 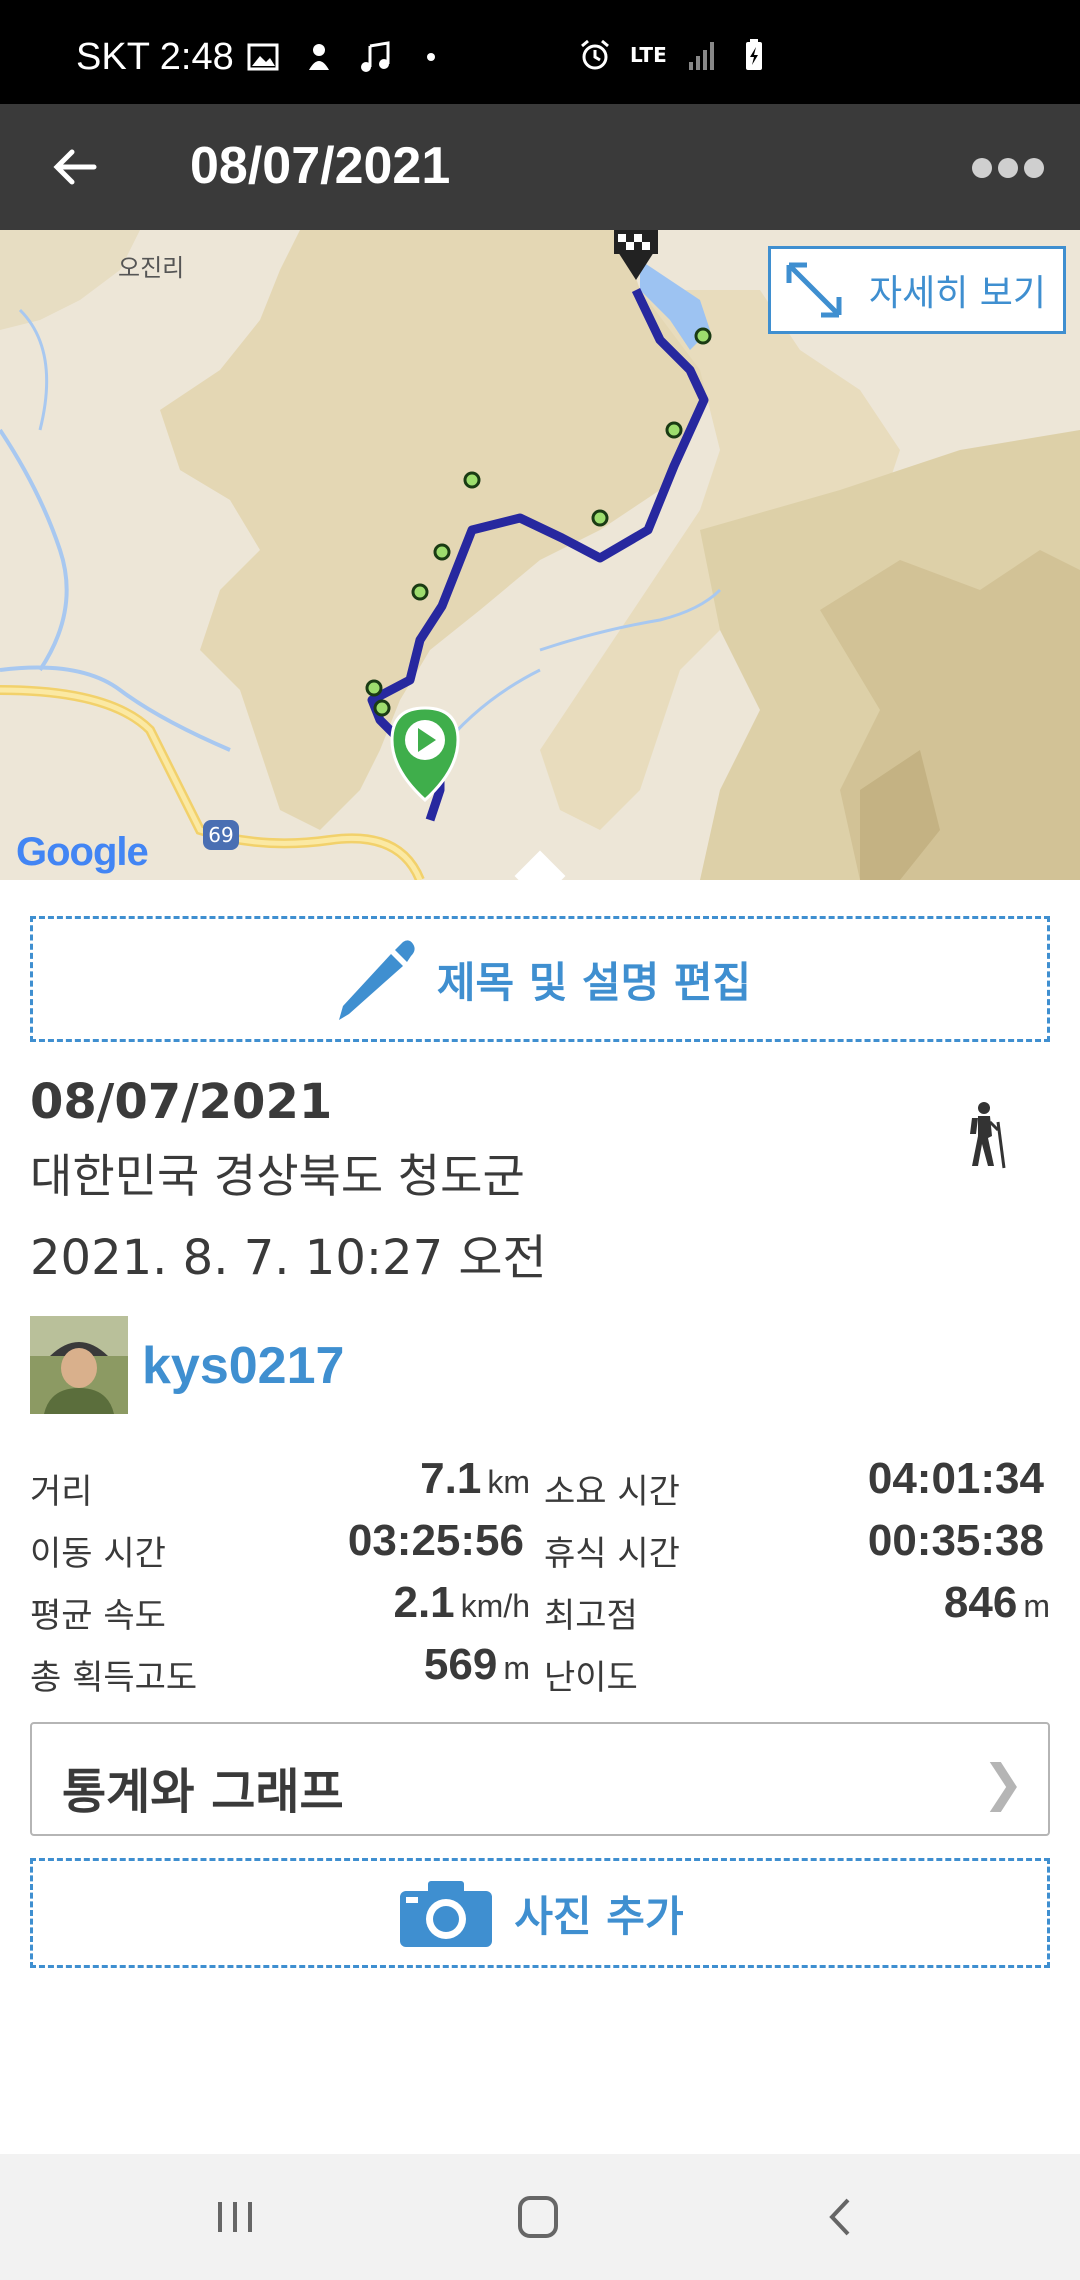 What do you see at coordinates (612, 1554) in the screenshot?
I see `stat-label: 휴식 시간` at bounding box center [612, 1554].